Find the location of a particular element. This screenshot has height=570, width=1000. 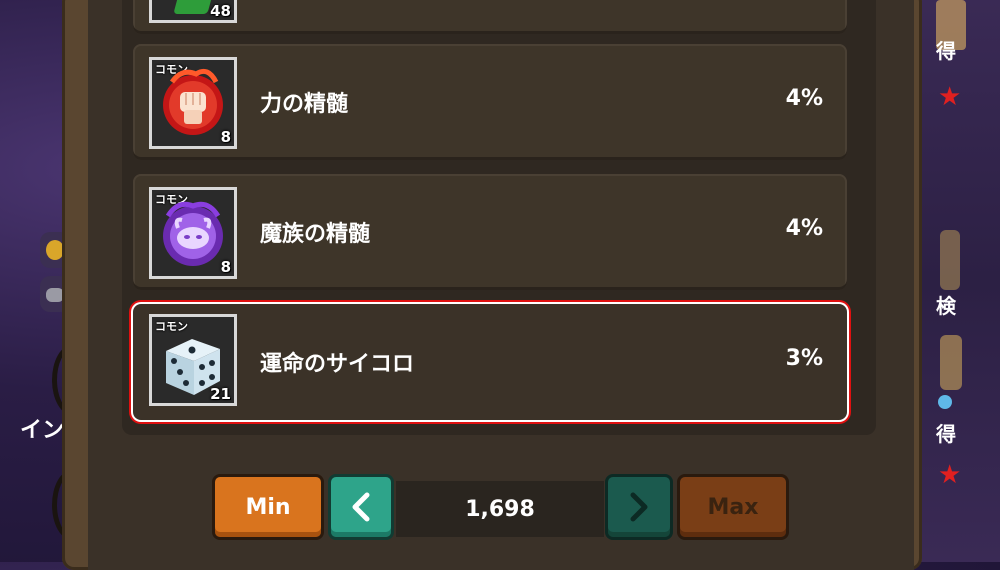

list-item: 48 is located at coordinates (490, 17).